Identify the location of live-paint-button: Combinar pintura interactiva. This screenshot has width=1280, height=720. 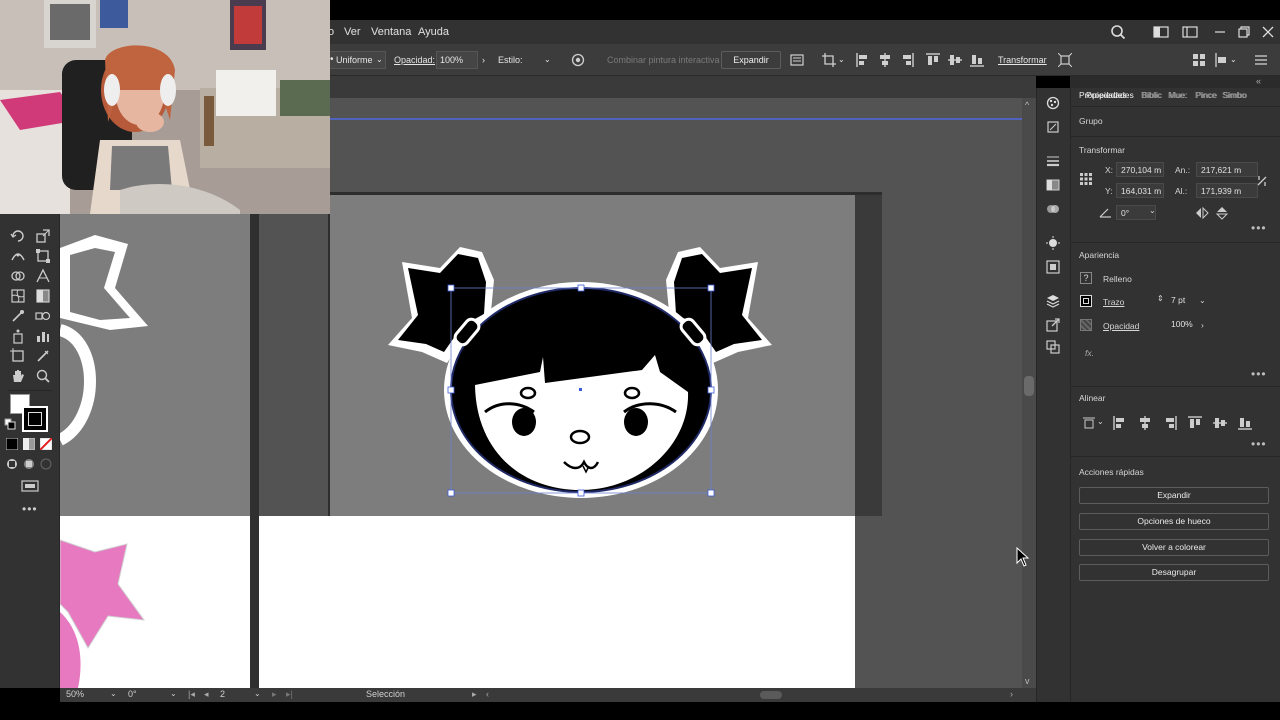
(663, 60).